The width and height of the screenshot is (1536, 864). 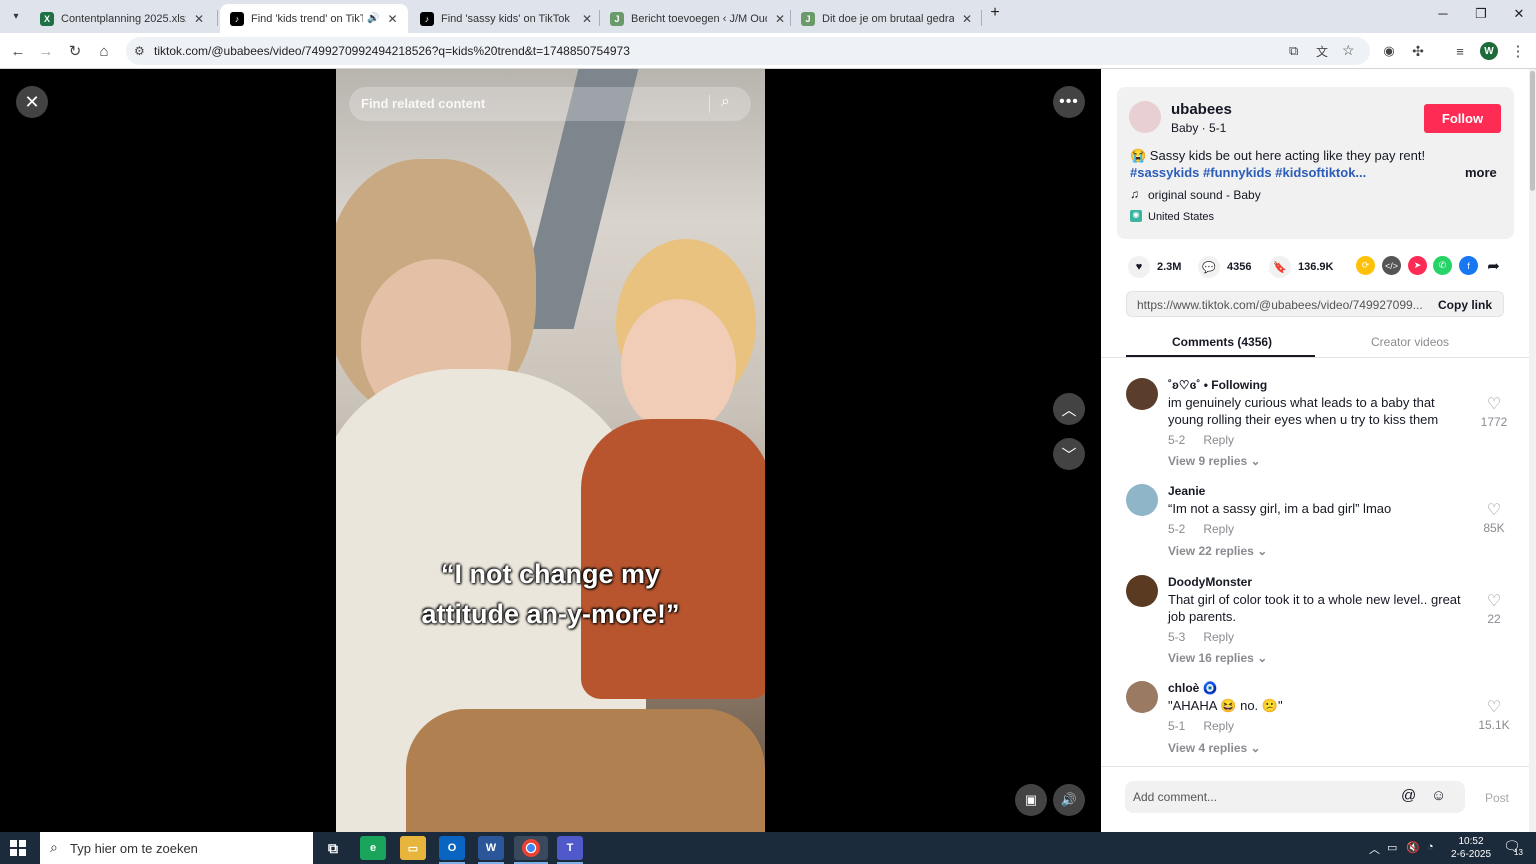 I want to click on tab-excel: X Contentplanning 2025.xlsx ✕, so click(x=122, y=18).